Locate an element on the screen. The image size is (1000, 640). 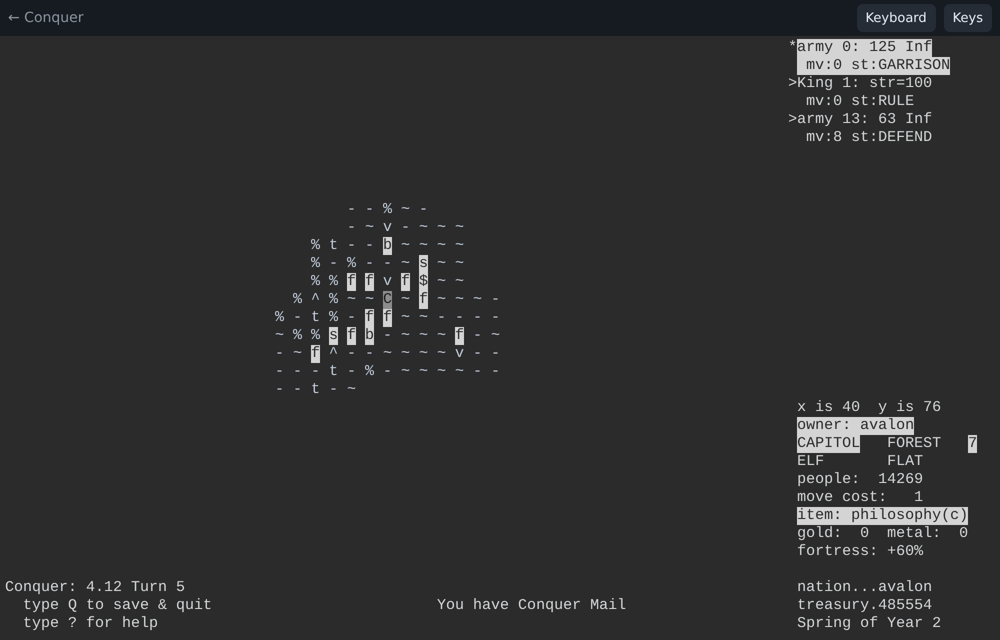
sector-fortress: fortress: +60% is located at coordinates (860, 552).